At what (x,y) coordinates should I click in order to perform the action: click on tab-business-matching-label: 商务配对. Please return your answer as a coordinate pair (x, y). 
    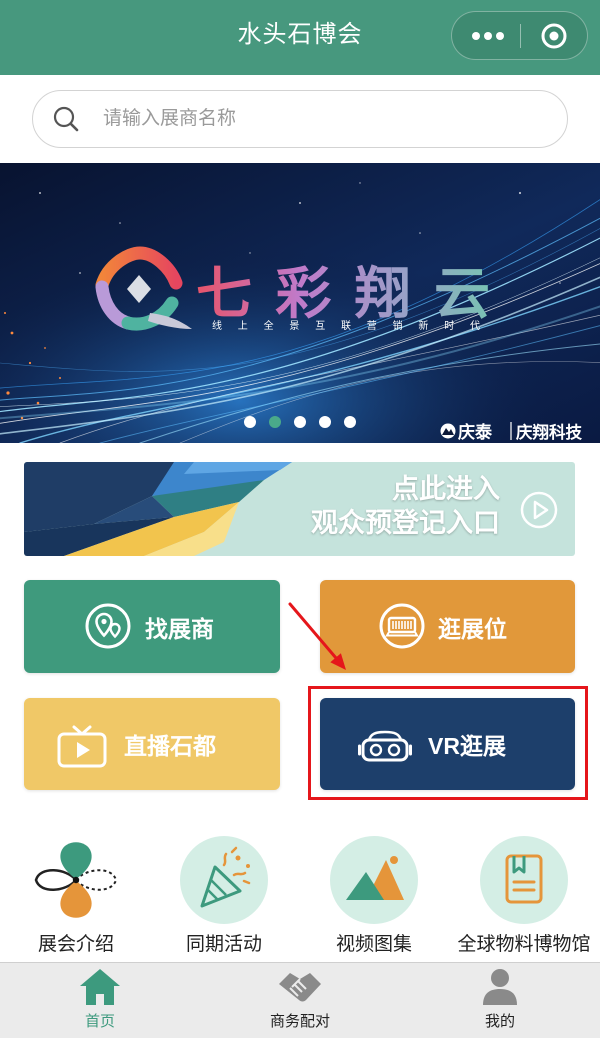
    Looking at the image, I should click on (299, 1021).